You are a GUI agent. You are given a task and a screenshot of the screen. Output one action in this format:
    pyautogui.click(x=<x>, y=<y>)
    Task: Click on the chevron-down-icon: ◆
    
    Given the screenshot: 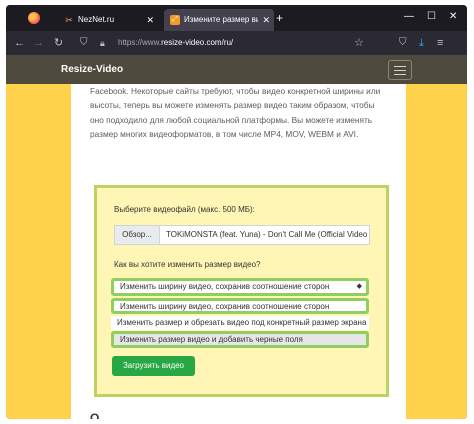 What is the action you would take?
    pyautogui.click(x=359, y=286)
    